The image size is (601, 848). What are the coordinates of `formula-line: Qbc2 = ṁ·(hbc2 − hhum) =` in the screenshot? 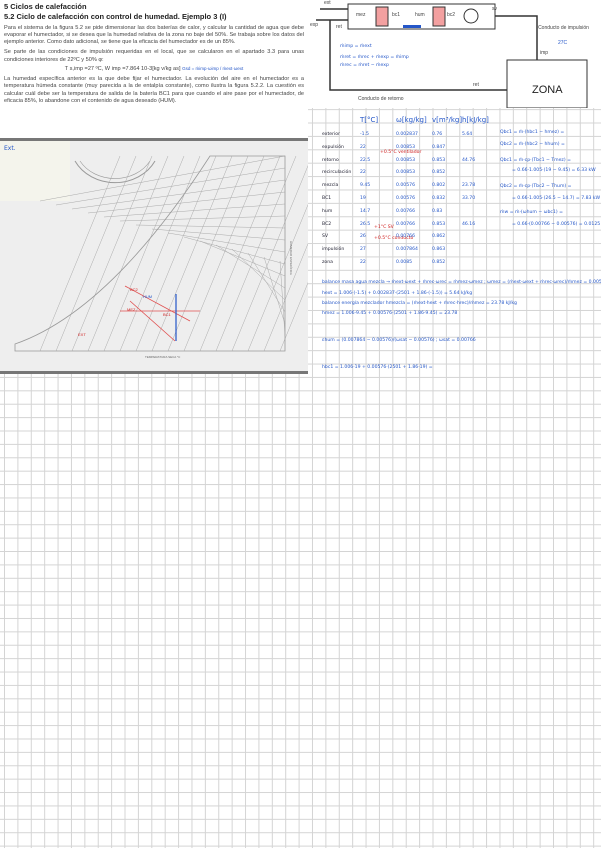 It's located at (532, 144).